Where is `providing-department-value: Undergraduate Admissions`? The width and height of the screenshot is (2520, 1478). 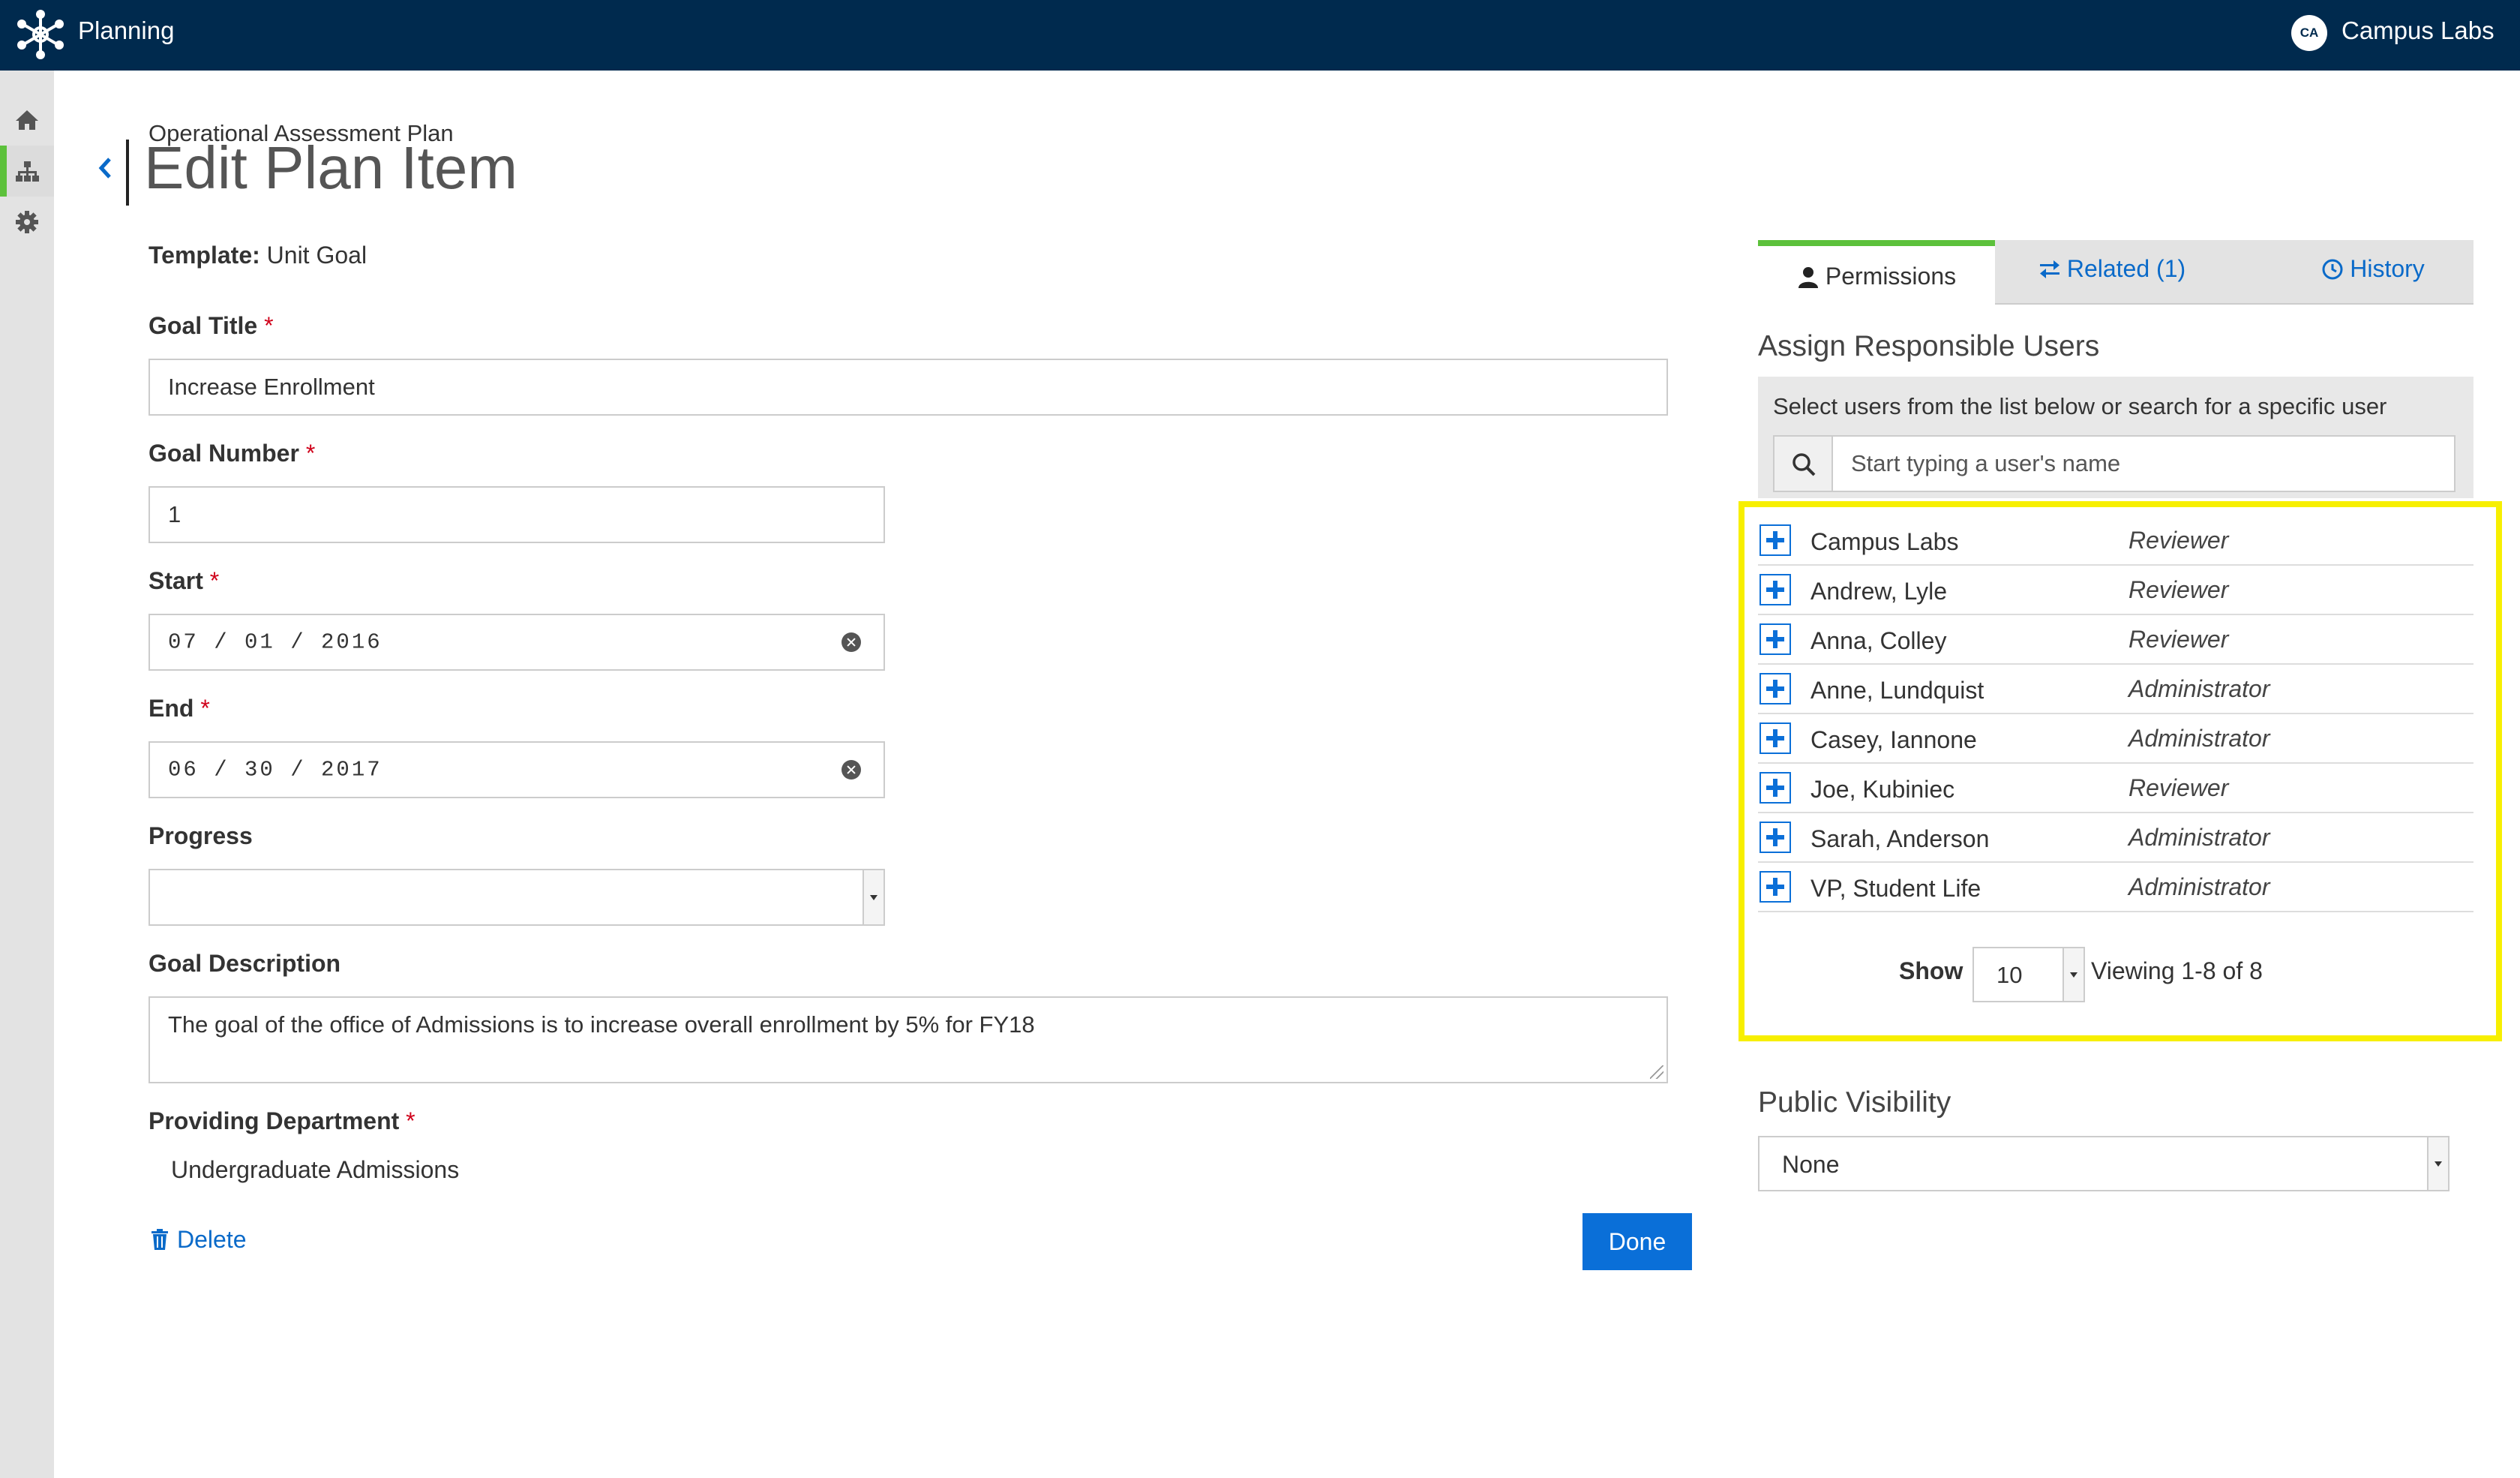
providing-department-value: Undergraduate Admissions is located at coordinates (315, 1169).